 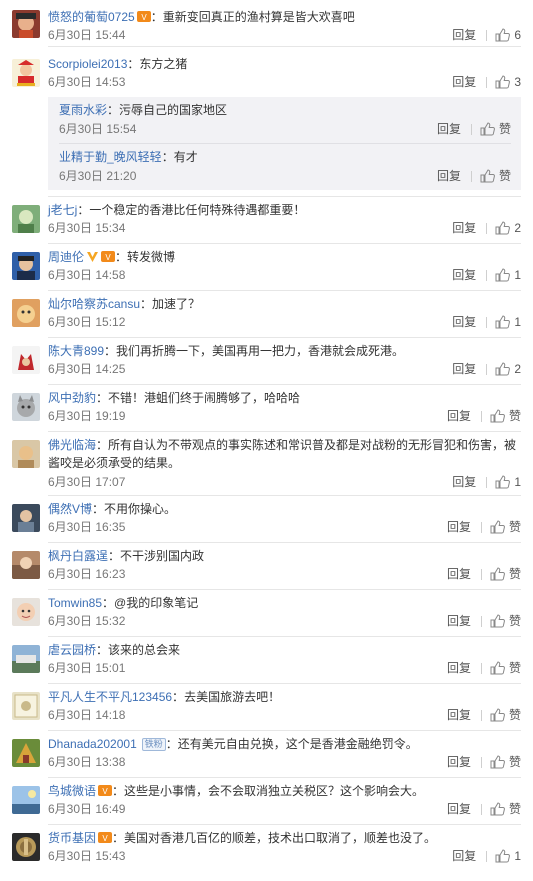 I want to click on comment-item: 灿尔哈察苏cansu：加速了？ 6月30日 15:12 回复 1, so click(x=266, y=314).